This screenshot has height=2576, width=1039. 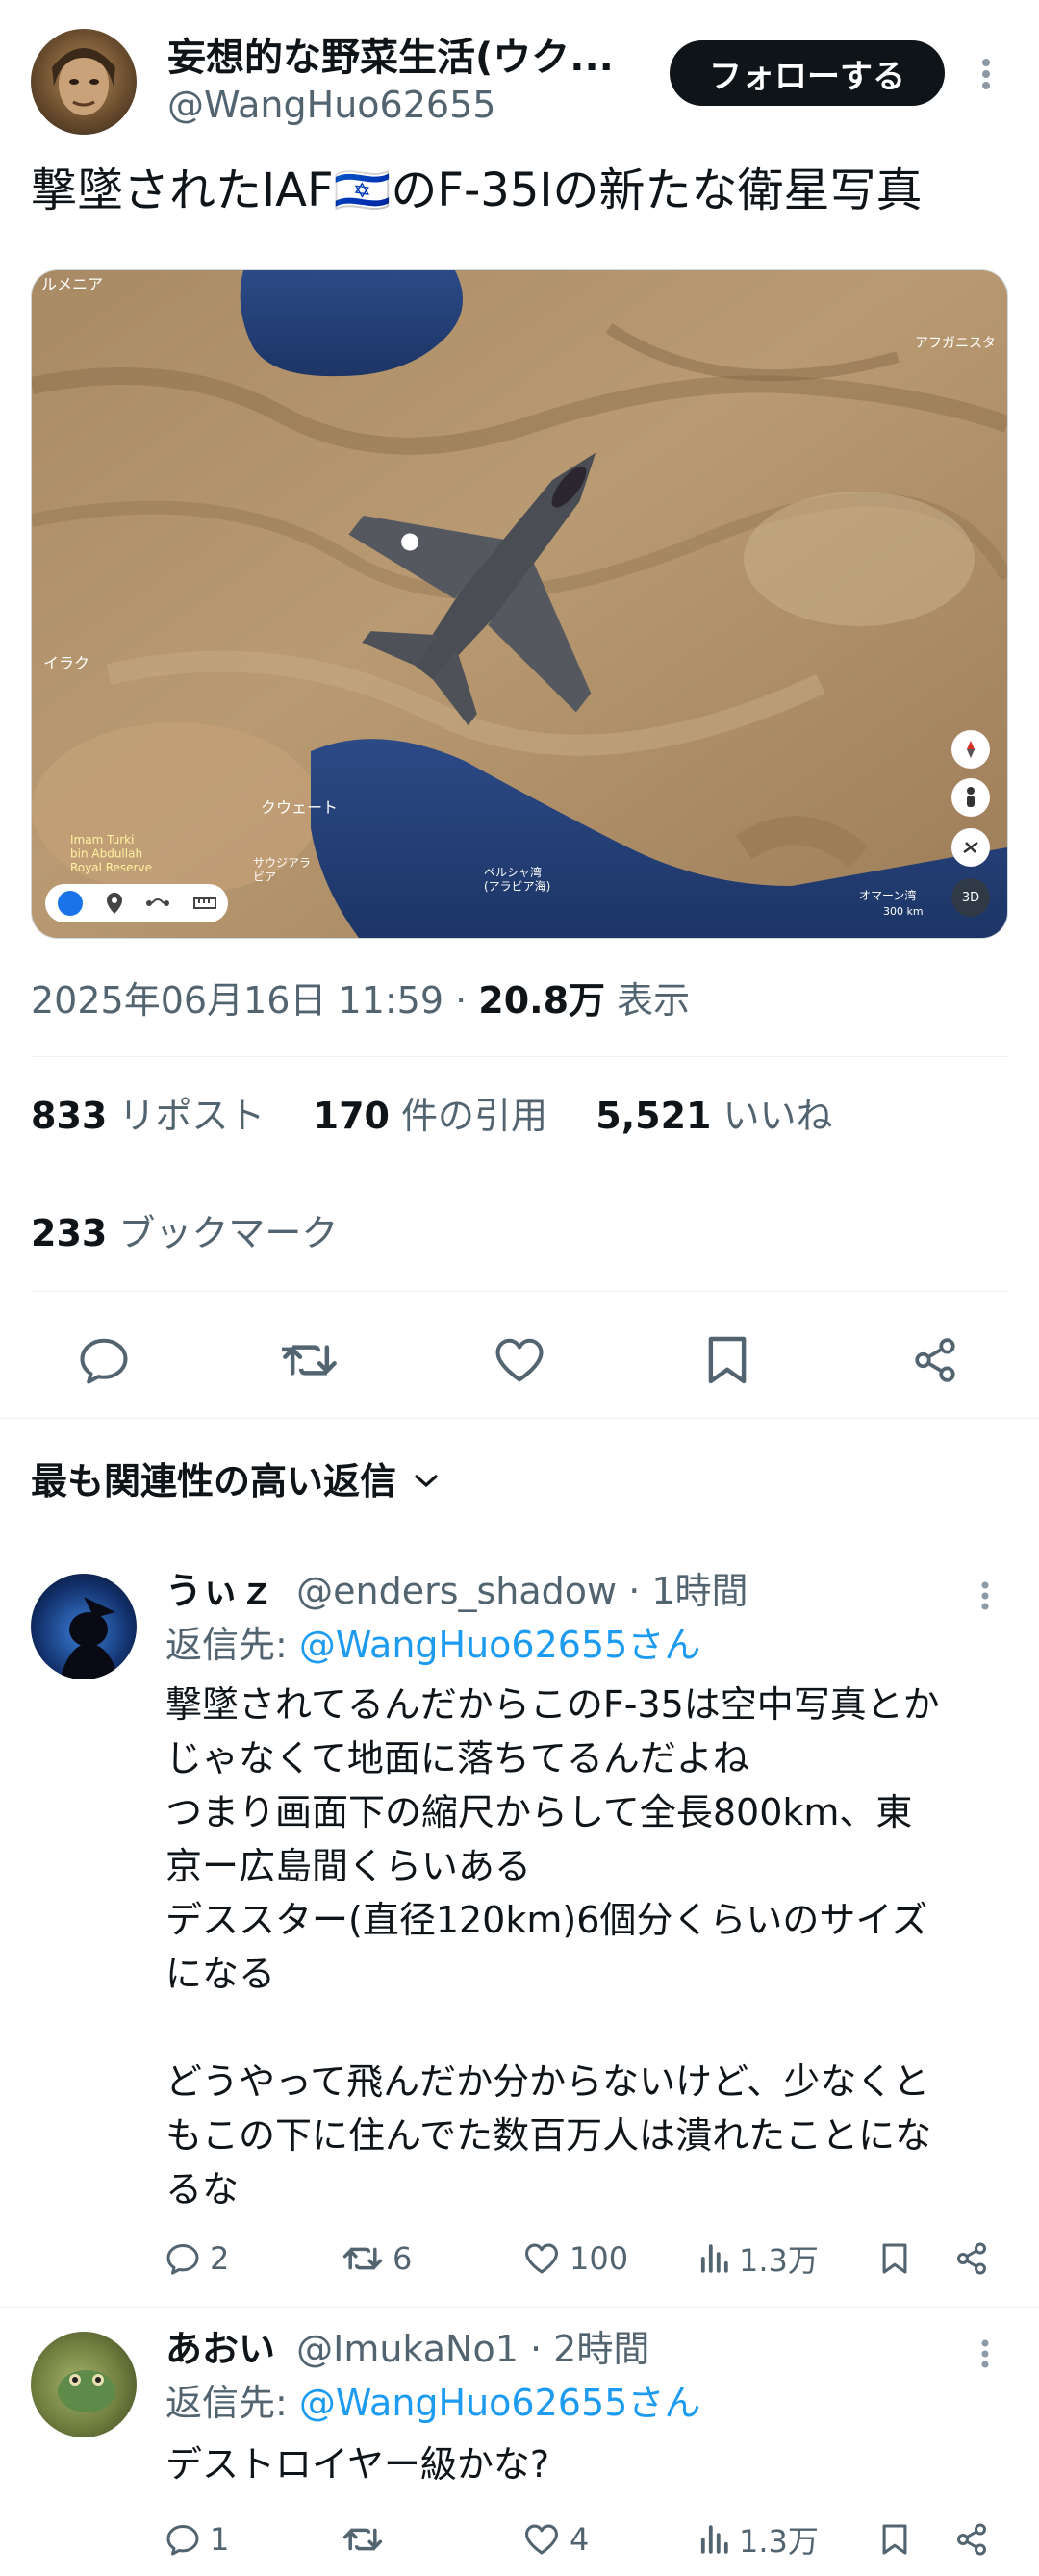 What do you see at coordinates (331, 105) in the screenshot?
I see `author-handle: @WangHuo62655` at bounding box center [331, 105].